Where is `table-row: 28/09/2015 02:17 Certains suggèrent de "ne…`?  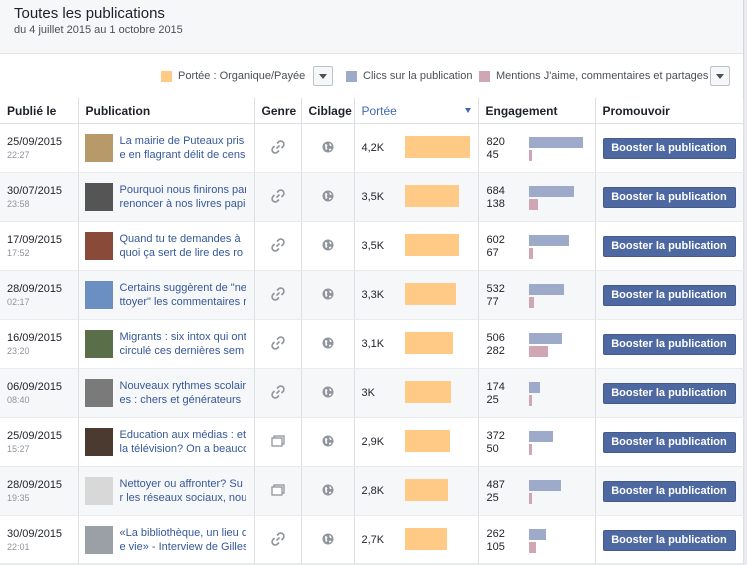 table-row: 28/09/2015 02:17 Certains suggèrent de "ne… is located at coordinates (372, 295).